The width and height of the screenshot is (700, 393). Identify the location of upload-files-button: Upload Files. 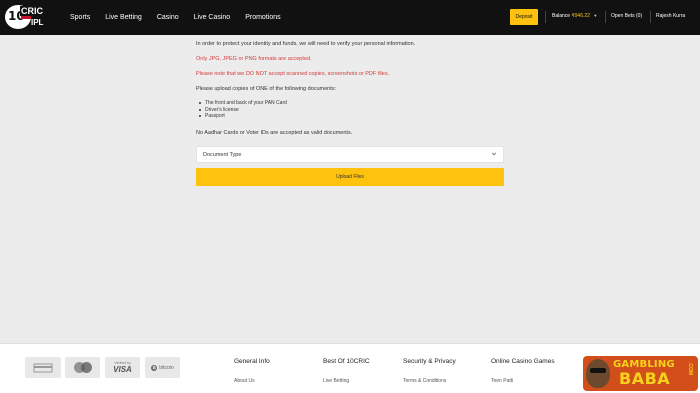
(350, 177).